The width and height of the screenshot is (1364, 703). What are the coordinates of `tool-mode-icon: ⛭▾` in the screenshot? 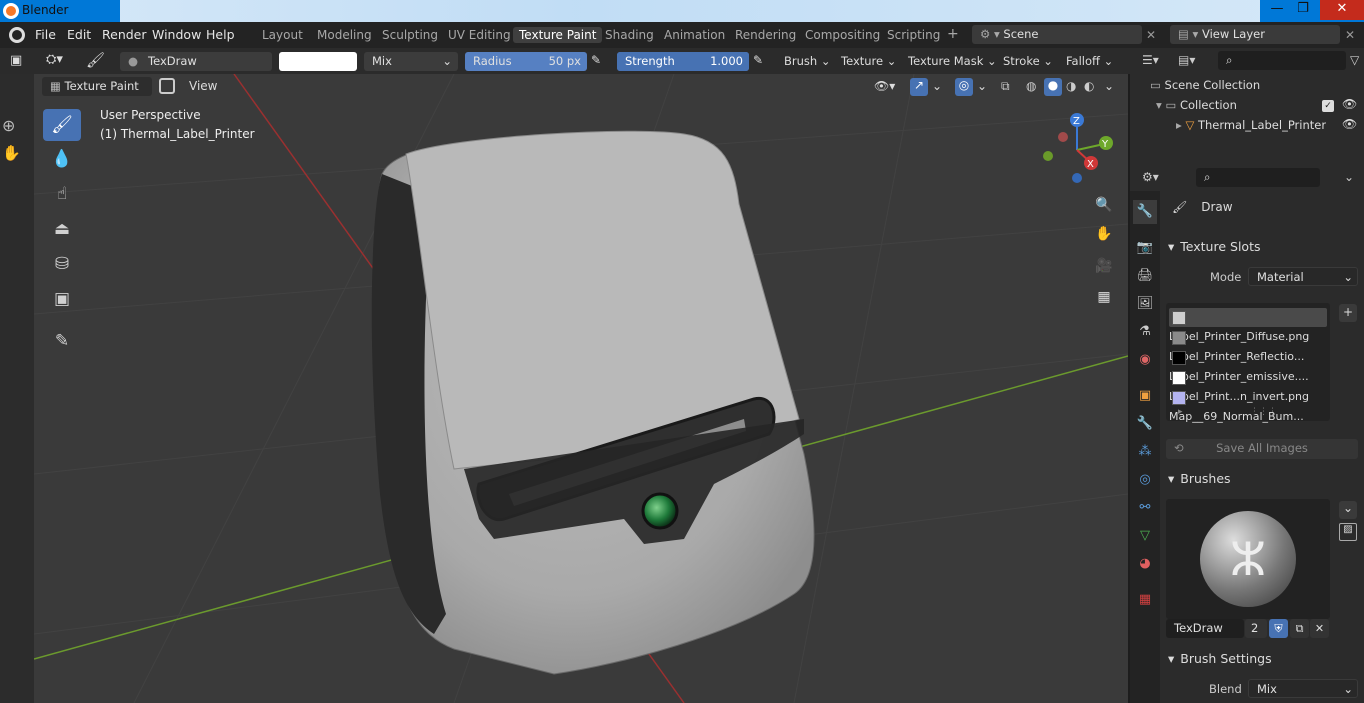 It's located at (54, 59).